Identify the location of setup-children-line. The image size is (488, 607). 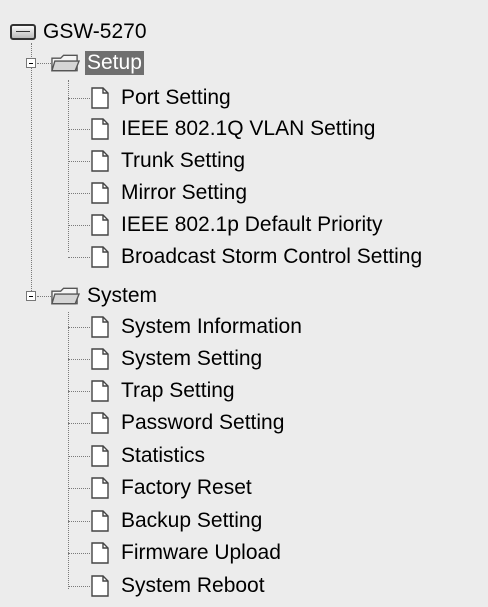
(68, 166).